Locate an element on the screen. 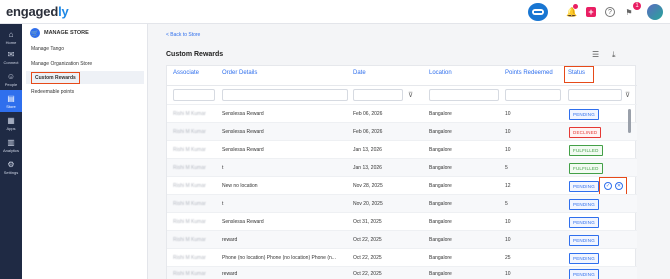 This screenshot has height=279, width=670. decline-icon: ✕ is located at coordinates (619, 186).